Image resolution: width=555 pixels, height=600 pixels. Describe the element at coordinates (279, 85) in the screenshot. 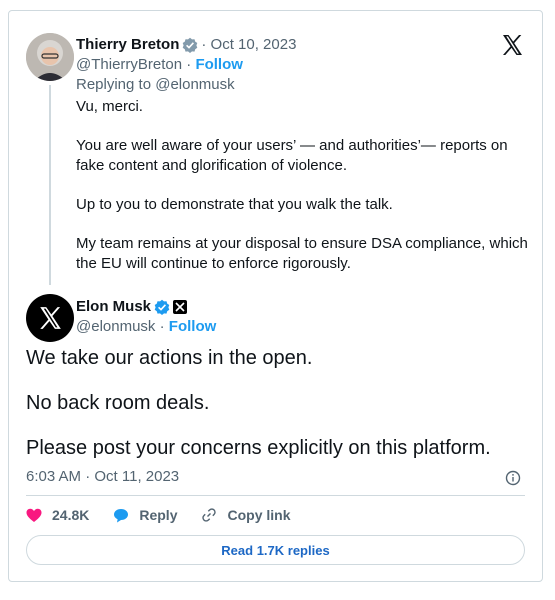

I see `replying-to: Replying to @elonmusk` at that location.